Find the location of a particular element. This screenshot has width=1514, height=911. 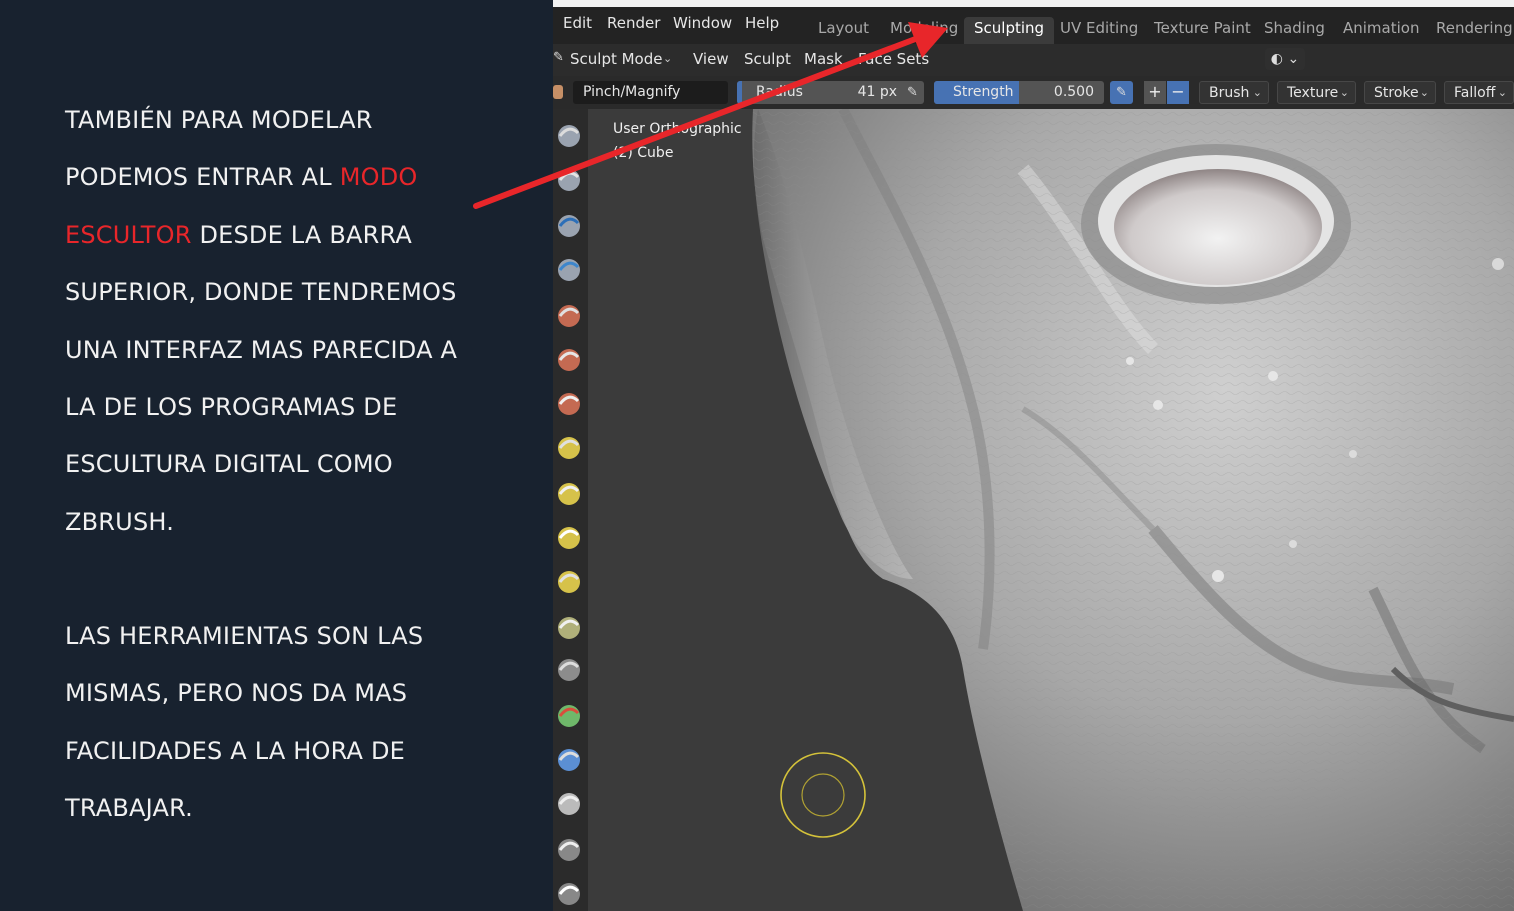

grab-icon is located at coordinates (569, 803).